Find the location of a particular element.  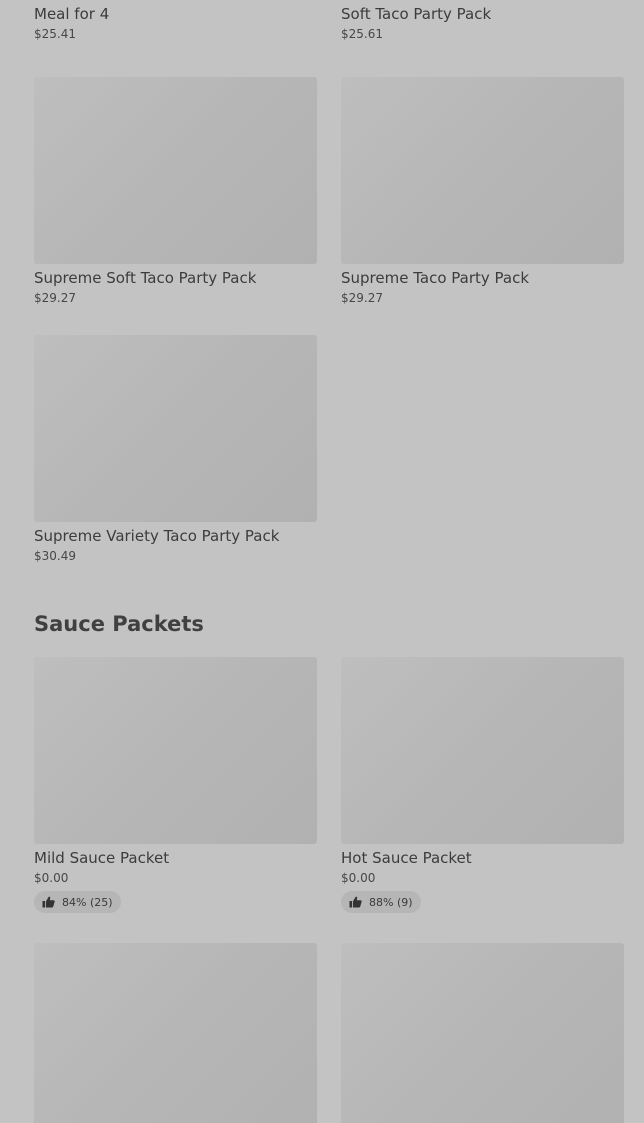

menu-item-card: Mild Sauce Packet $0.00 84% (25) is located at coordinates (175, 785).